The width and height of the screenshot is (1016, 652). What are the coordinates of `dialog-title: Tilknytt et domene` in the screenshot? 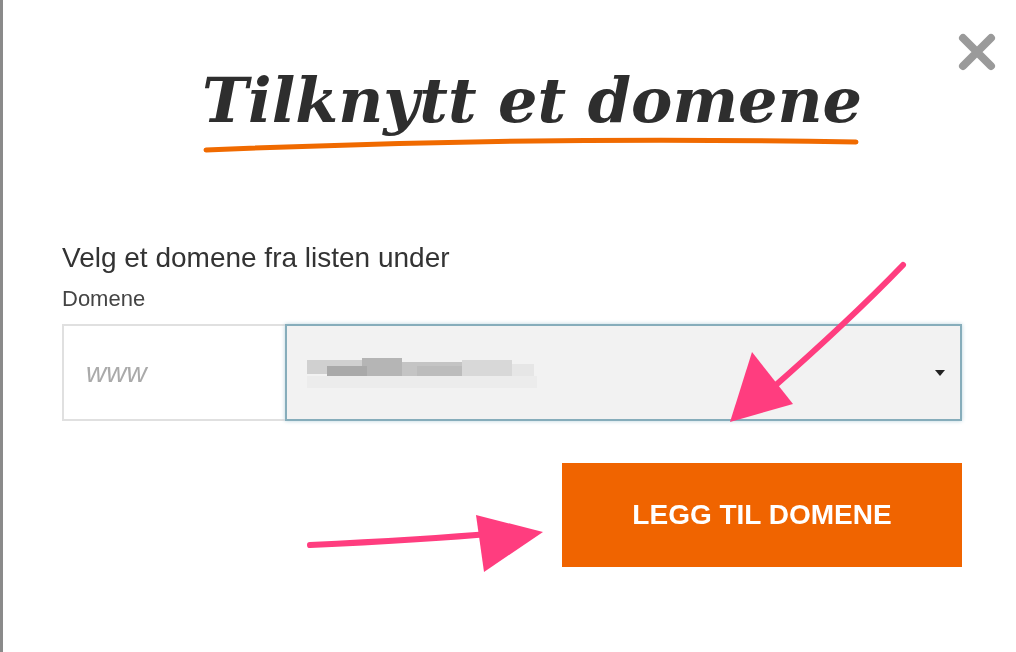 It's located at (532, 101).